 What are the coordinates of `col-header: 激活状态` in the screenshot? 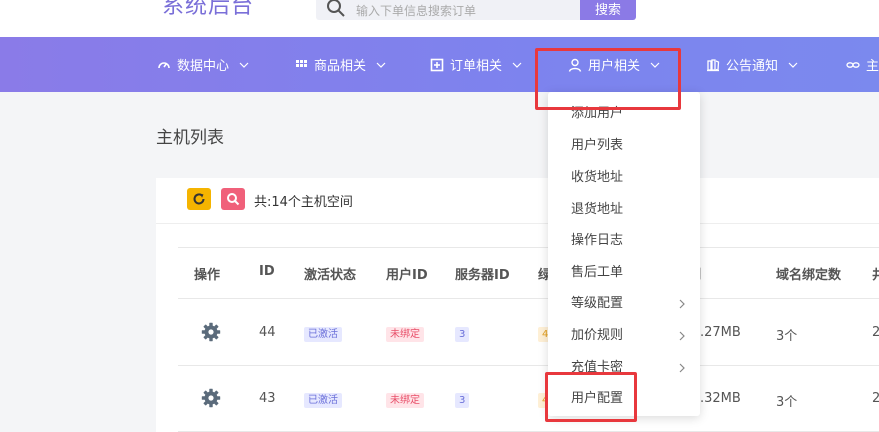 It's located at (330, 275).